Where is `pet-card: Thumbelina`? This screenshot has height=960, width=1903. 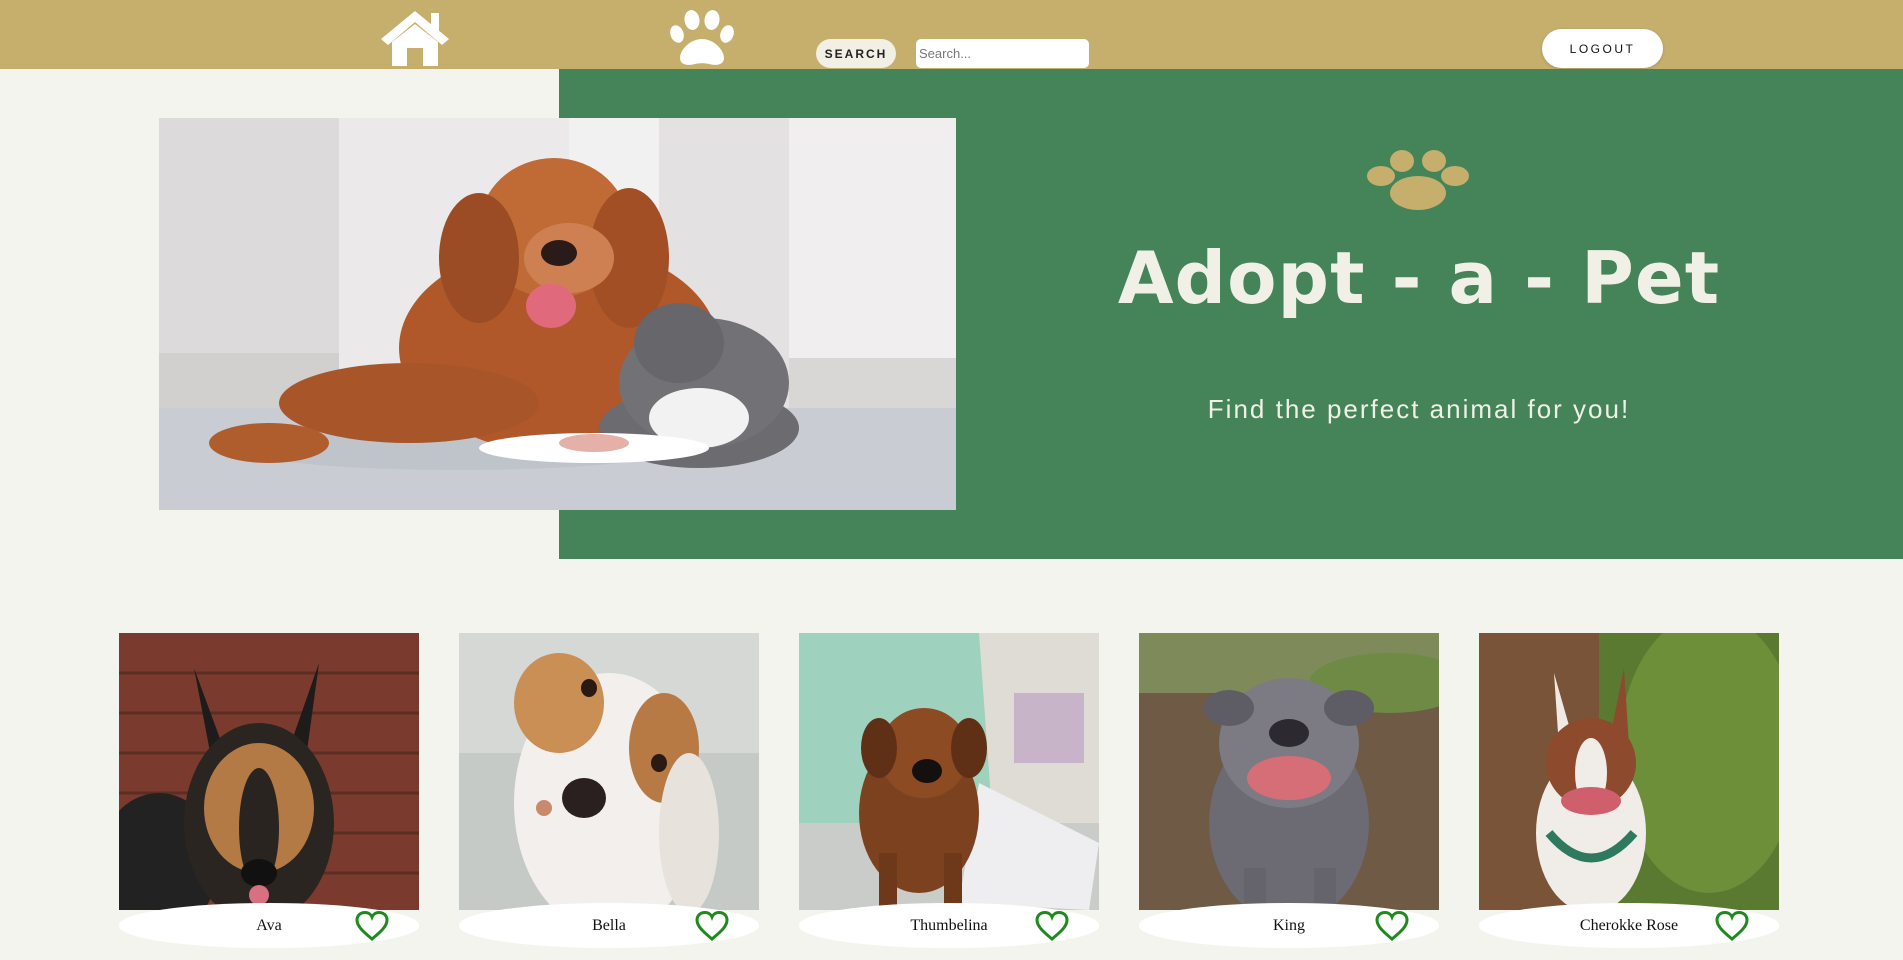
pet-card: Thumbelina is located at coordinates (949, 790).